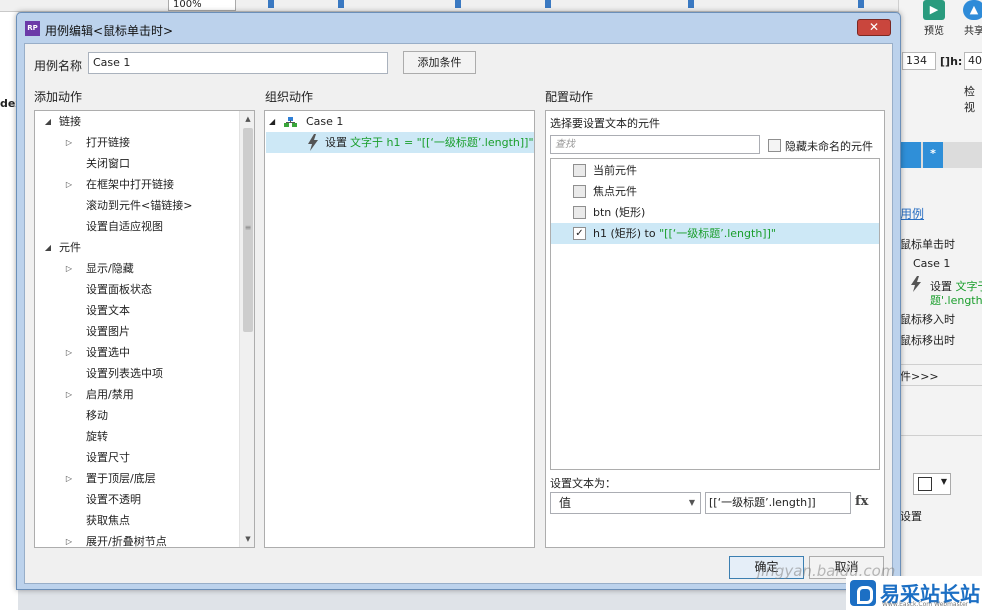  What do you see at coordinates (491, 6) in the screenshot?
I see `app-toolbar: 100%` at bounding box center [491, 6].